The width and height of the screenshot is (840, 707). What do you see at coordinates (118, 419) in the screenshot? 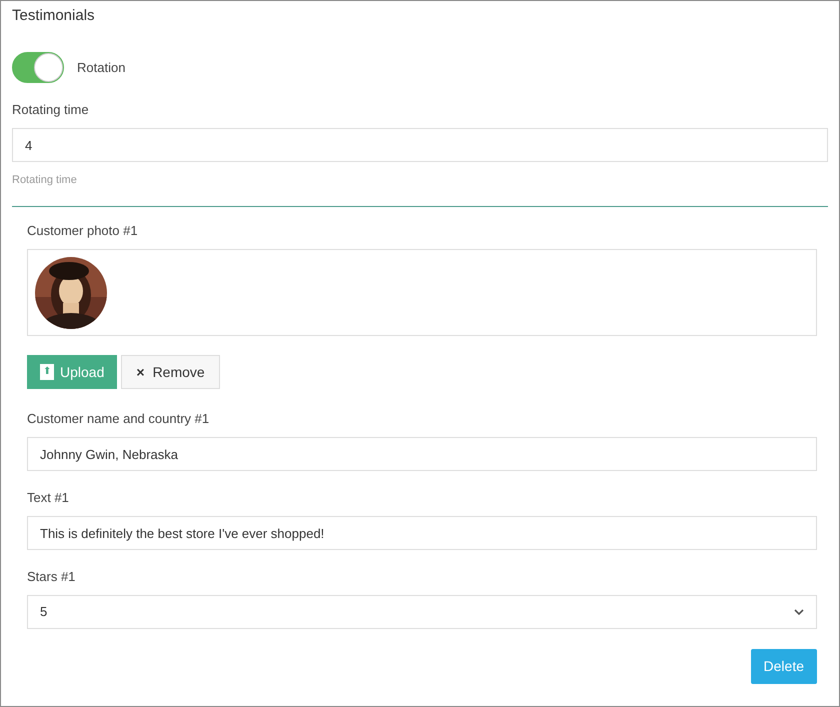
I see `field-label: Customer name and country #1` at bounding box center [118, 419].